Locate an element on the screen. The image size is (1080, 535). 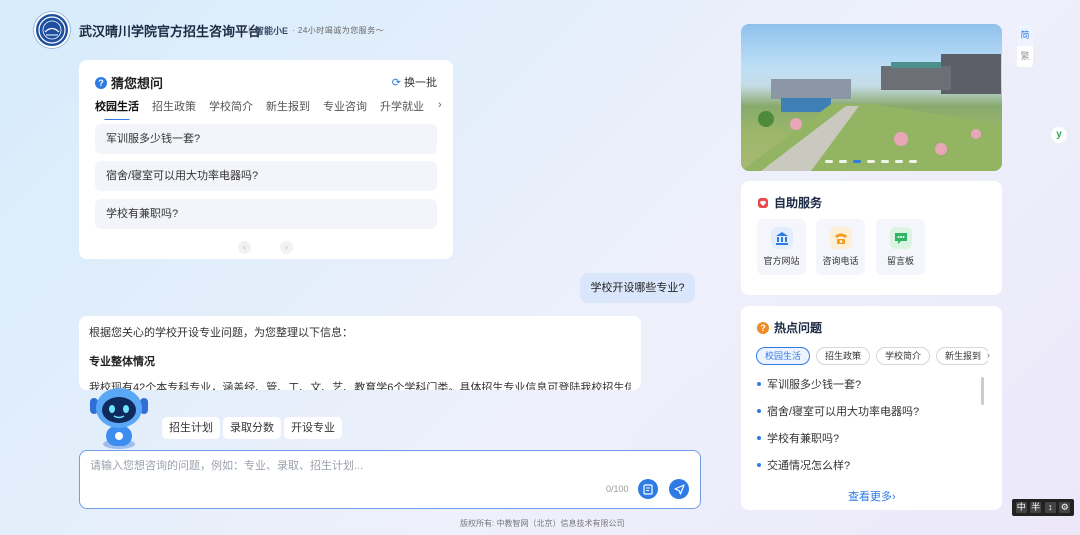
school-logo is located at coordinates (52, 30).